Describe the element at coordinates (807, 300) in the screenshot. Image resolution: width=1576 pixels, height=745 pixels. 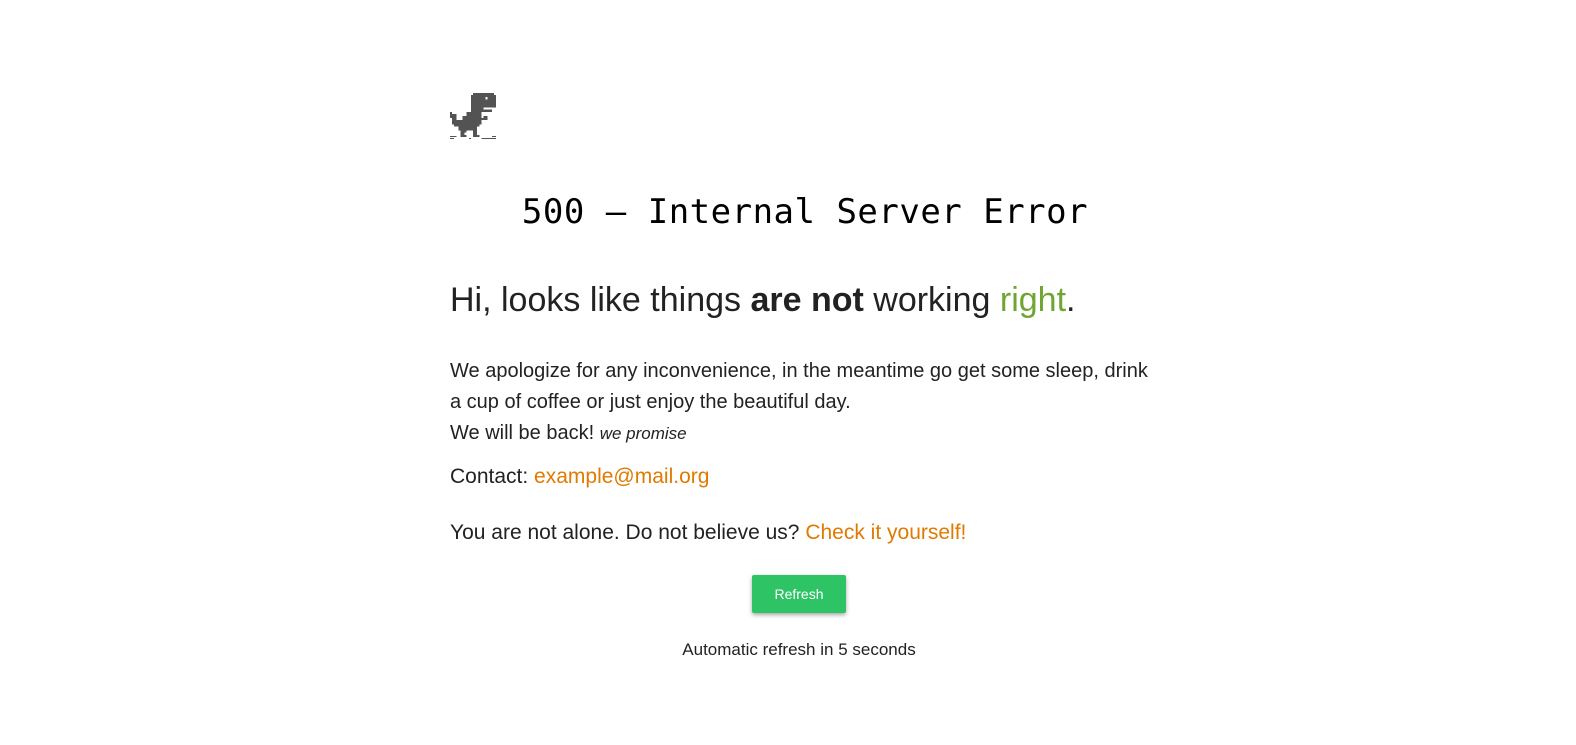
I see `headline-bold-text: are not` at that location.